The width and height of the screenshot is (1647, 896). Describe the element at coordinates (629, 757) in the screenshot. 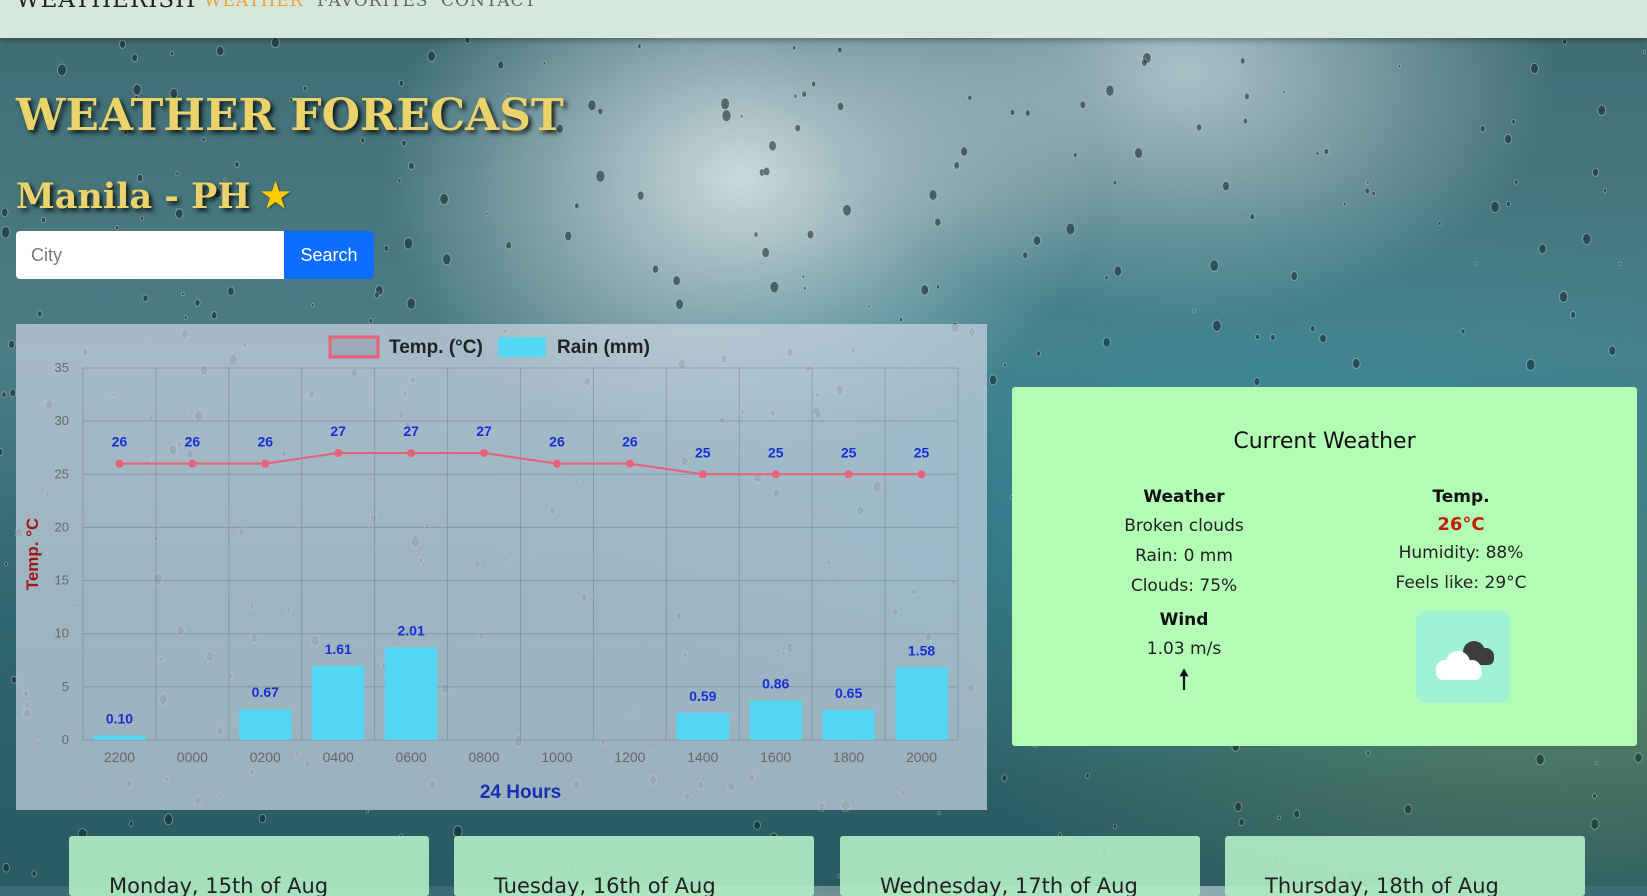

I see `x-tick-label: 1200` at that location.